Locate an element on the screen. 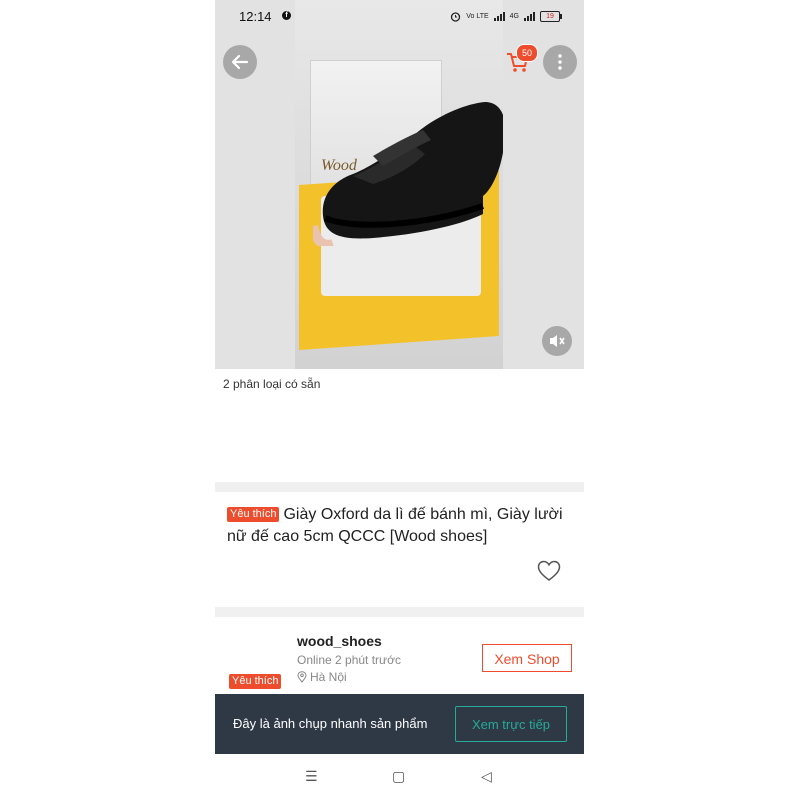 The width and height of the screenshot is (800, 800). network-type-label: 4G is located at coordinates (514, 16).